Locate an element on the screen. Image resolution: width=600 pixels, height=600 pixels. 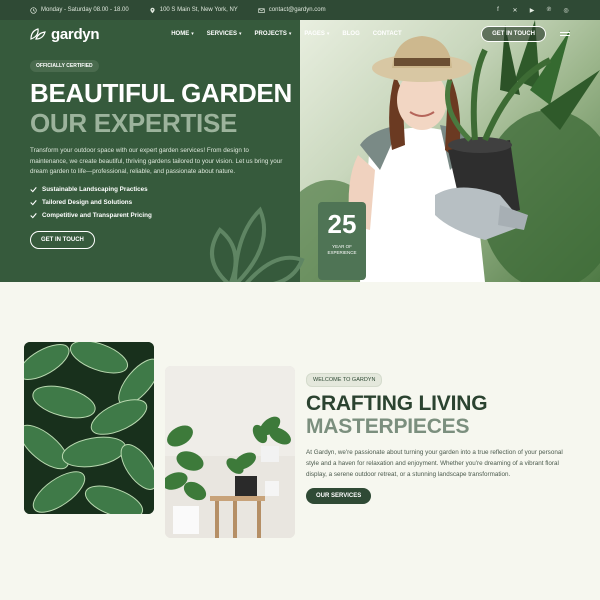
email-info: contact@gardyn.com is located at coordinates (292, 10).